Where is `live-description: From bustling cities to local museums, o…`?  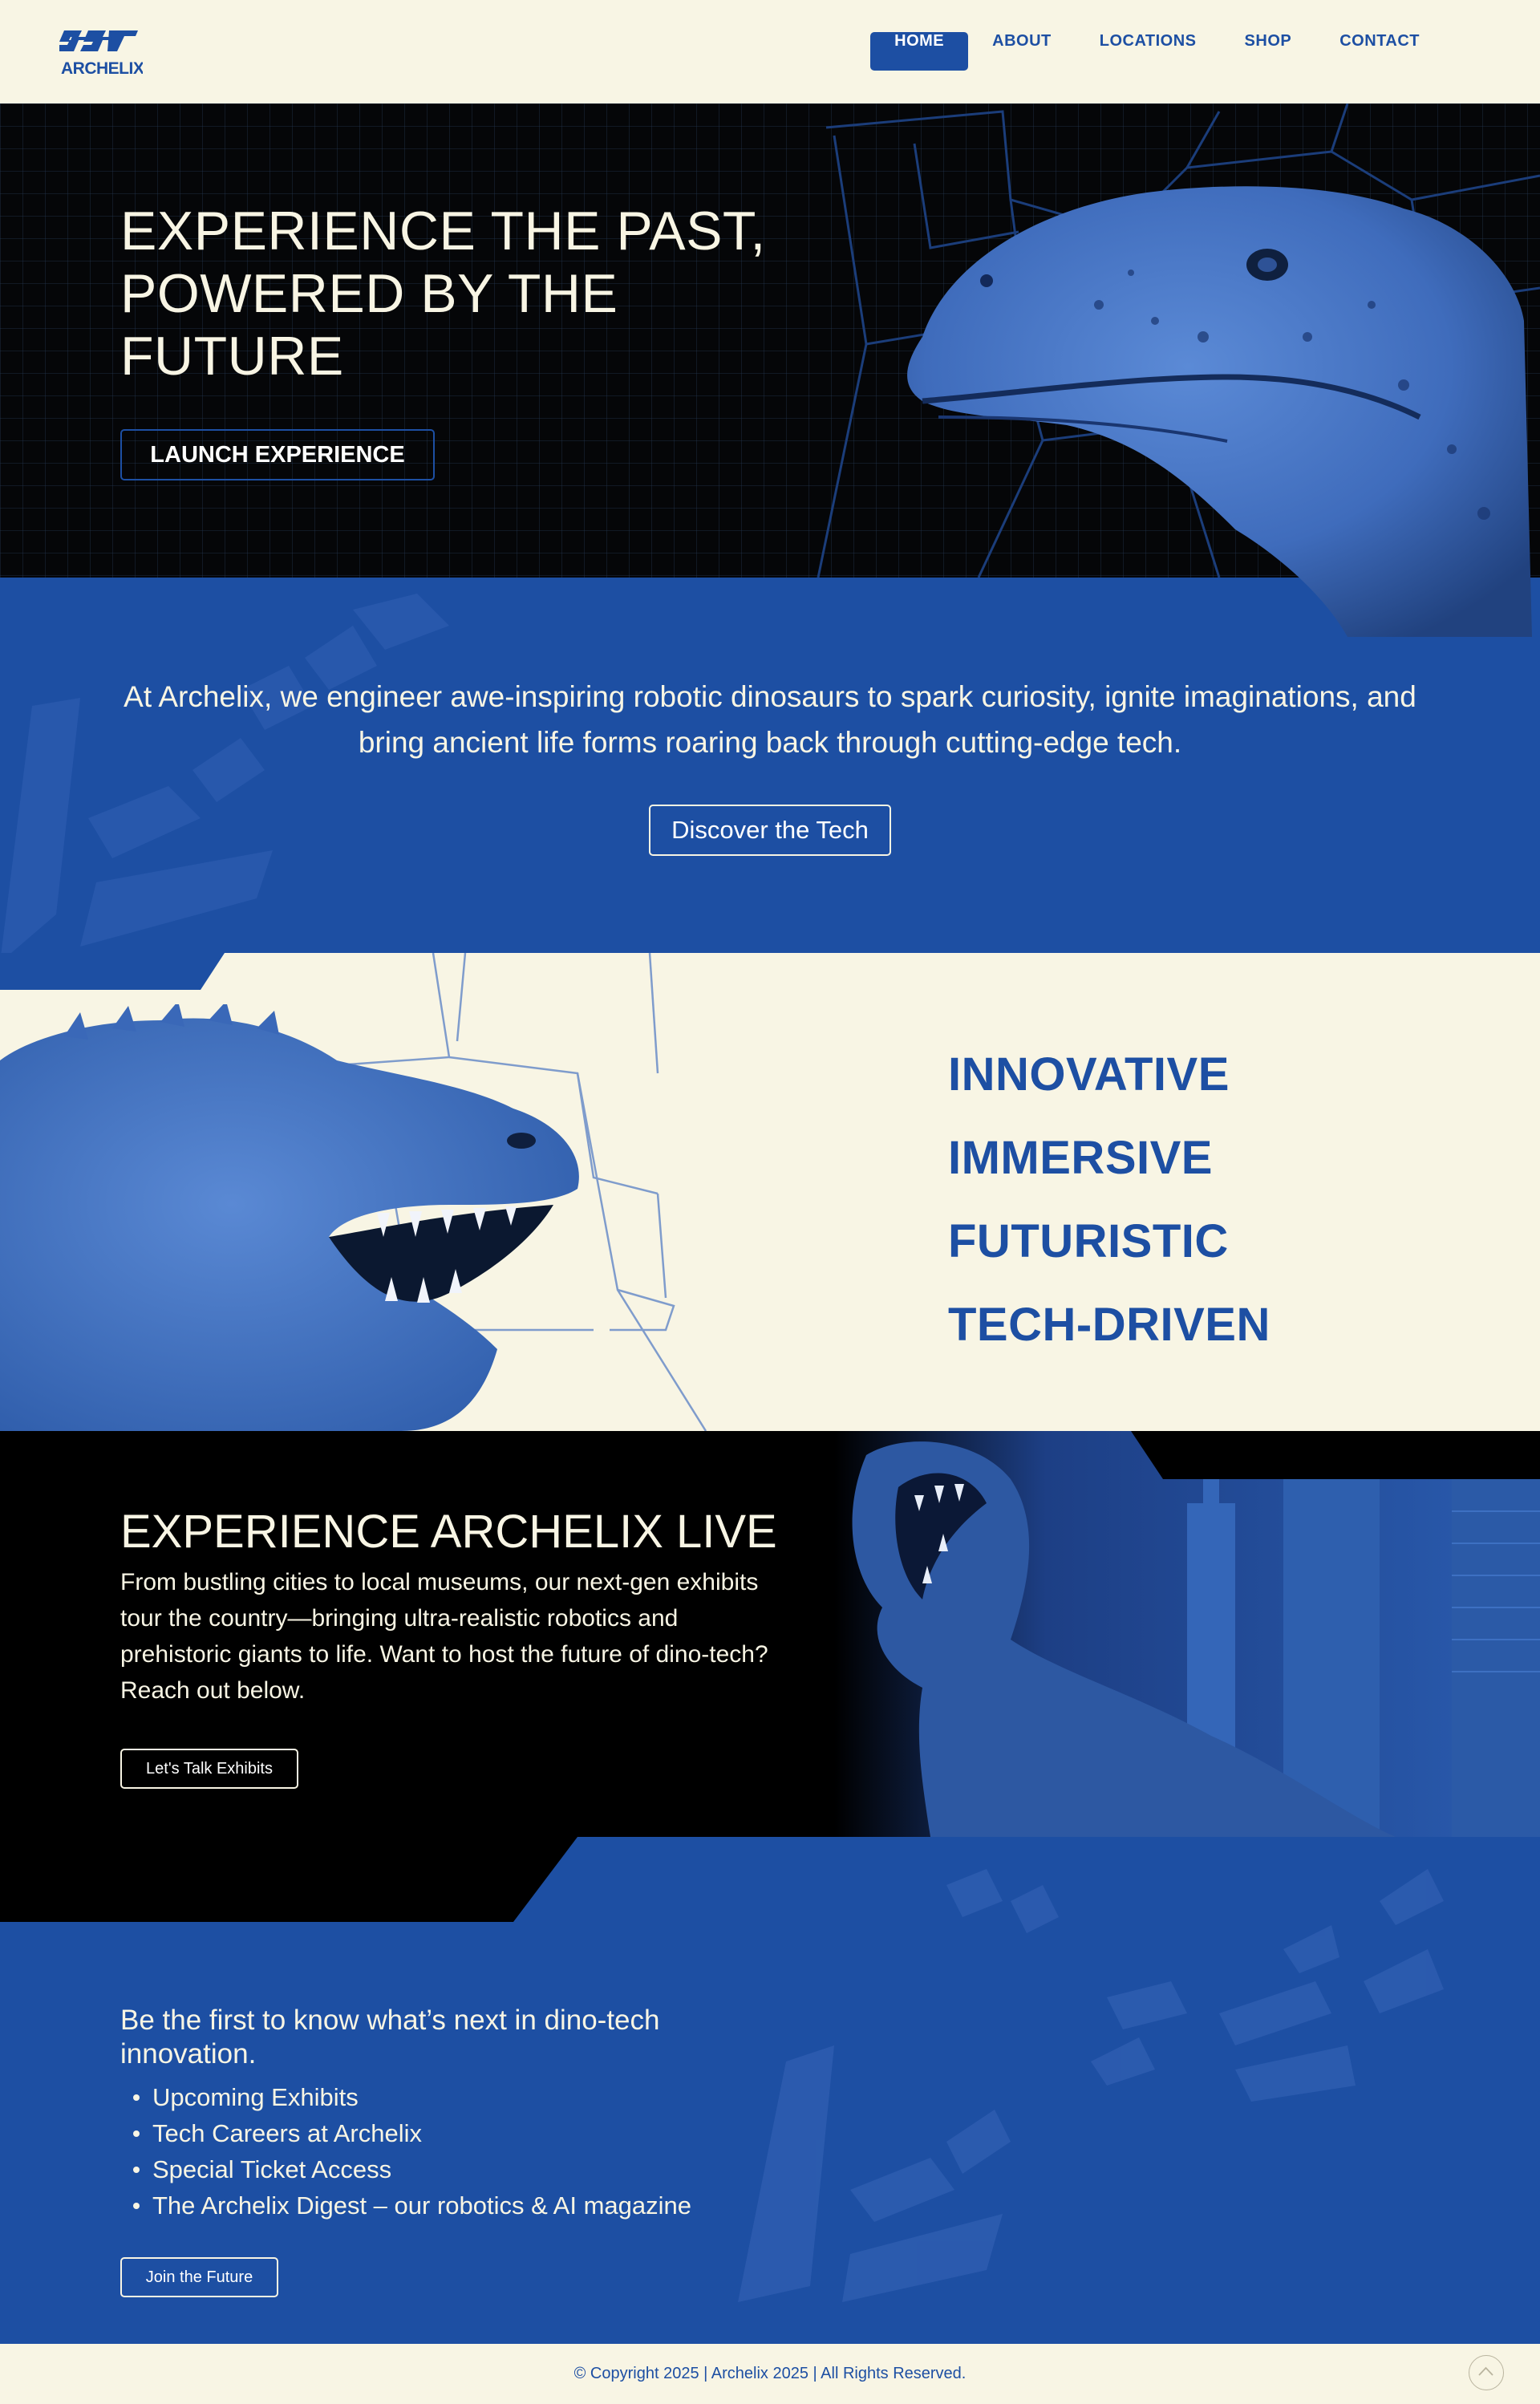
live-description: From bustling cities to local museums, o… is located at coordinates (444, 1636).